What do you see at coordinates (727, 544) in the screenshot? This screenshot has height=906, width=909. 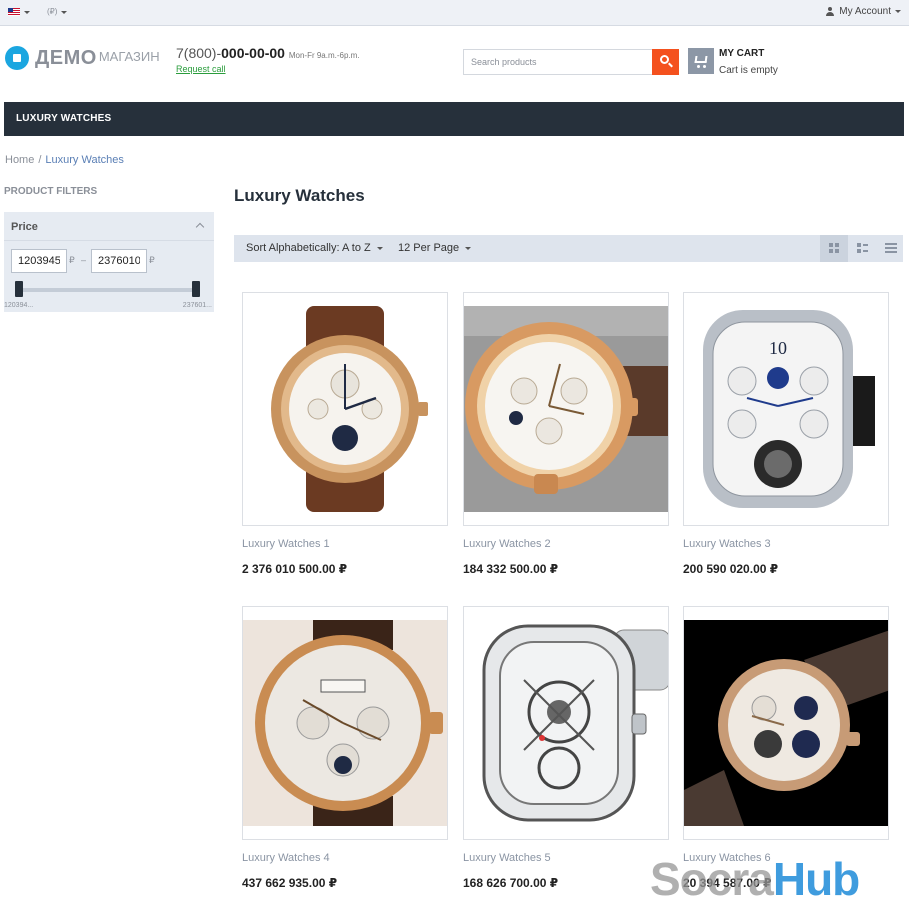 I see `product-name: Luxury Watches 3` at bounding box center [727, 544].